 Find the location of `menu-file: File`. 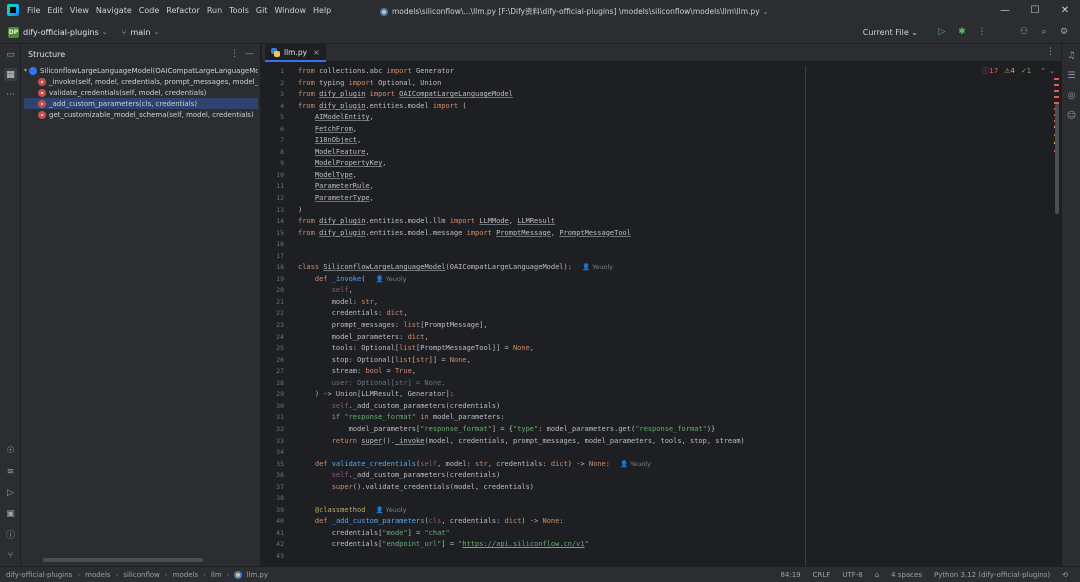

menu-file: File is located at coordinates (33, 10).